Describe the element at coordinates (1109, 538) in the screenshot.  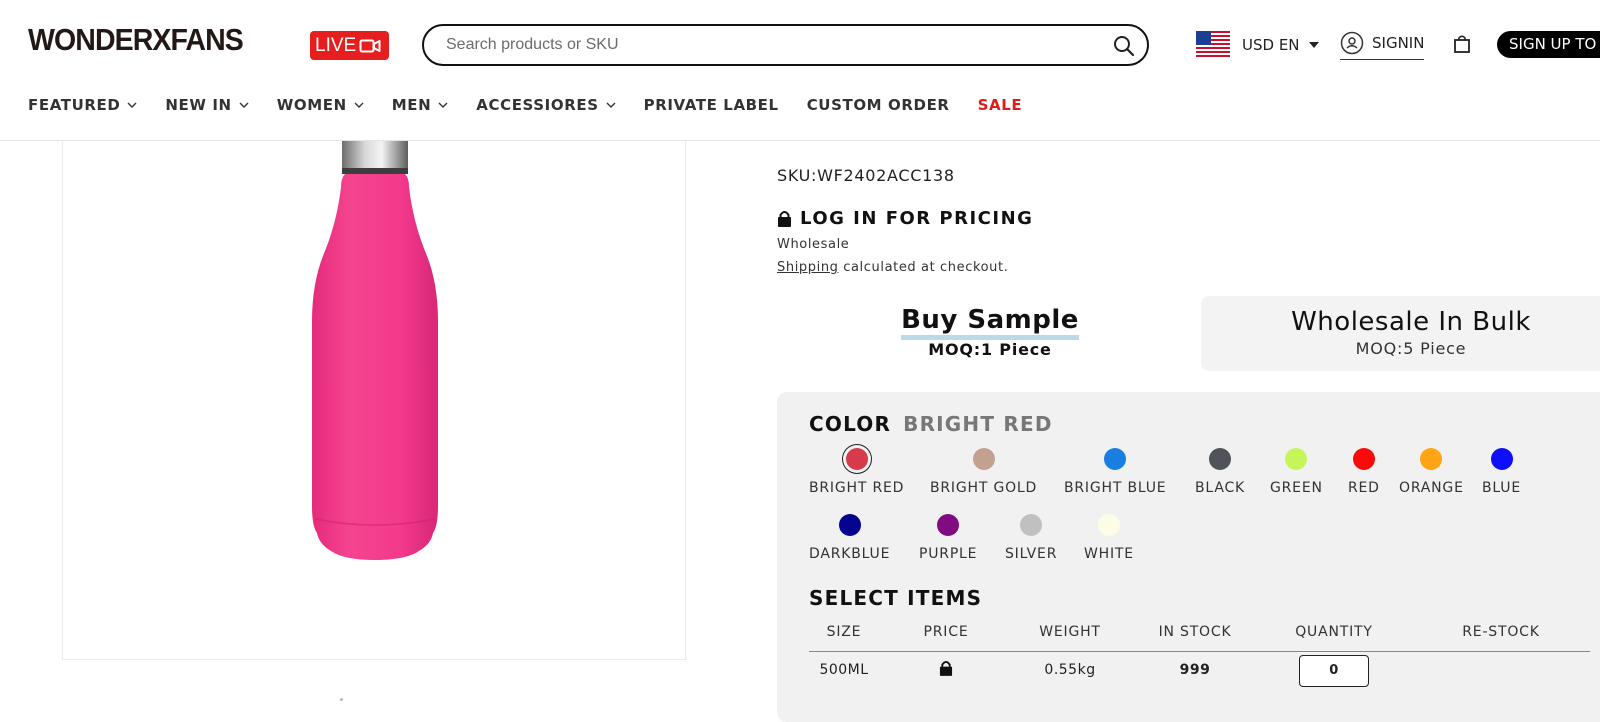
I see `color-swatch-white: WHITE` at that location.